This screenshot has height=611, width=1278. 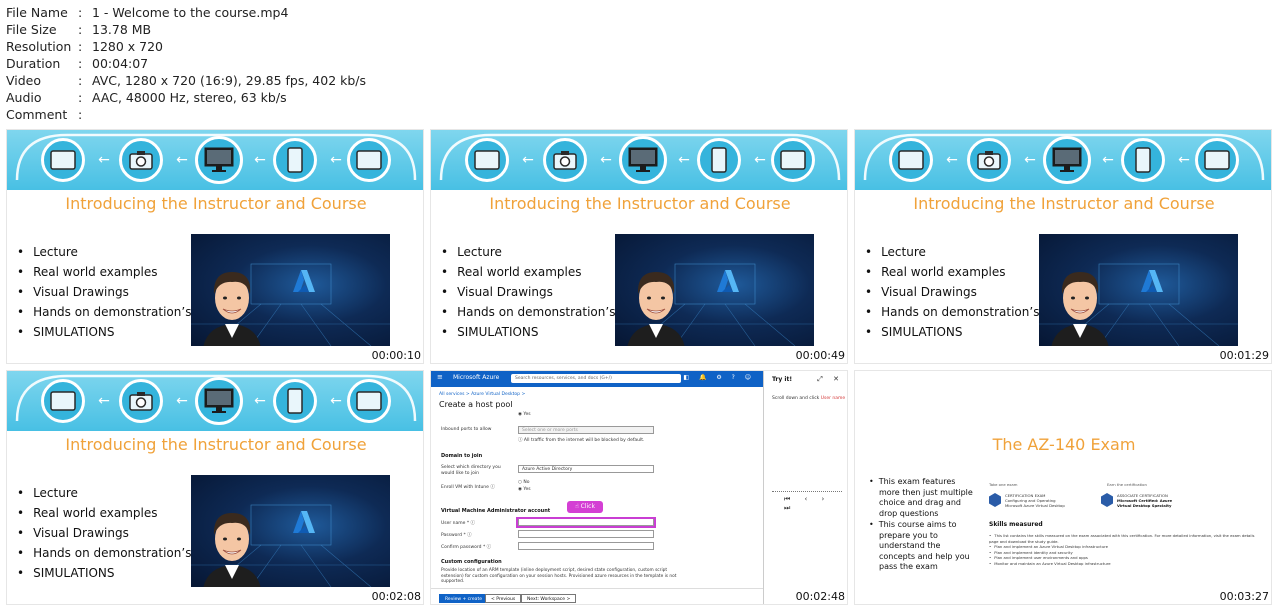 What do you see at coordinates (586, 430) in the screenshot?
I see `inbound-ports-select: Select one or more ports` at bounding box center [586, 430].